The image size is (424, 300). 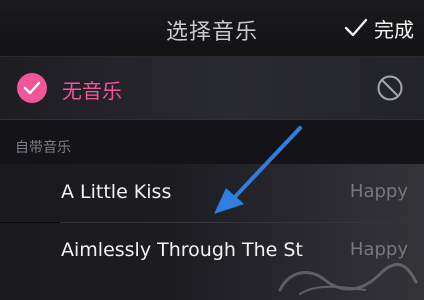 I want to click on song-title: A Little Kiss, so click(x=116, y=192).